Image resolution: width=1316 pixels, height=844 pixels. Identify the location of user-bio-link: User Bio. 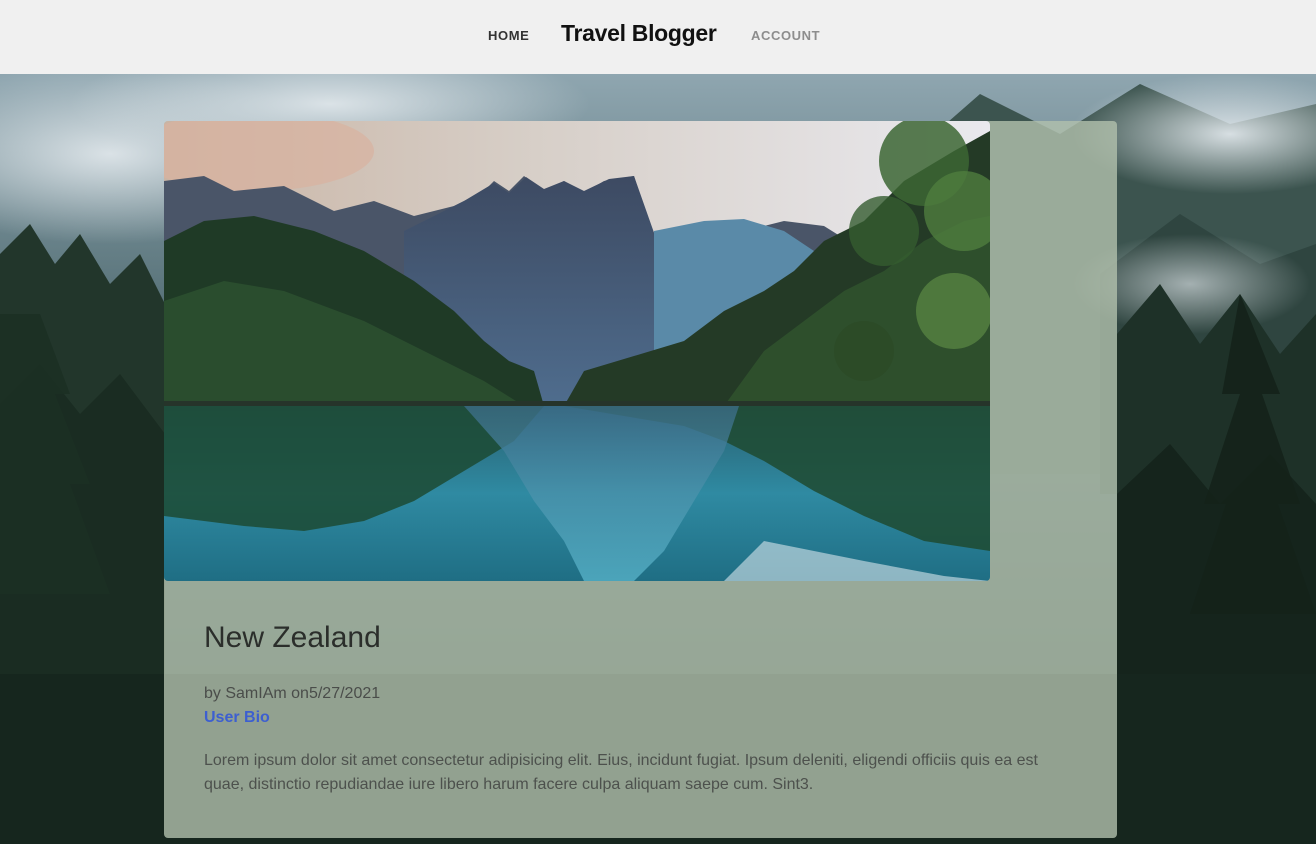
(237, 718).